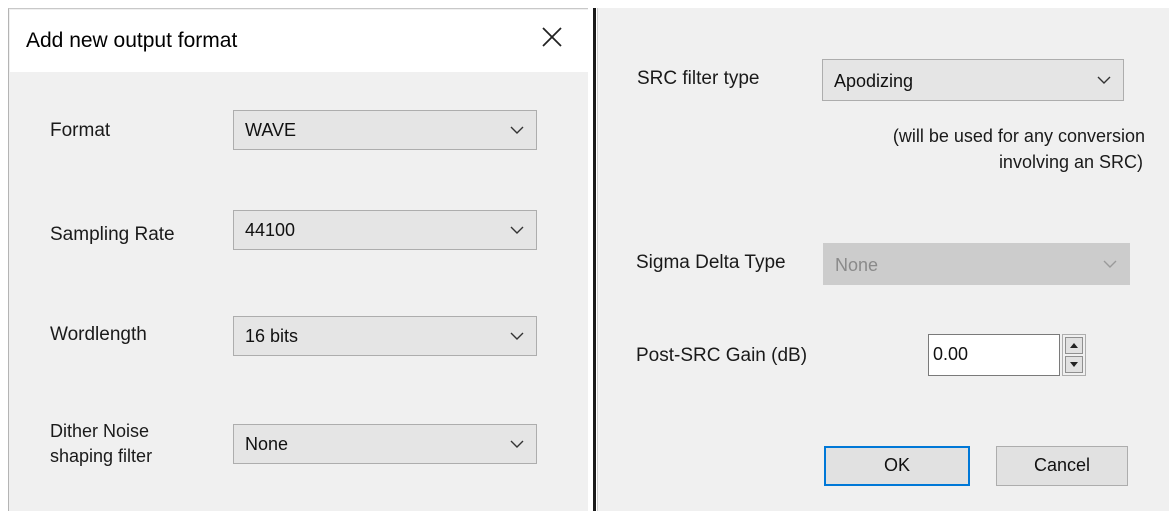 This screenshot has height=511, width=1169. I want to click on src-note-line1: (will be used for any conversion, so click(1018, 136).